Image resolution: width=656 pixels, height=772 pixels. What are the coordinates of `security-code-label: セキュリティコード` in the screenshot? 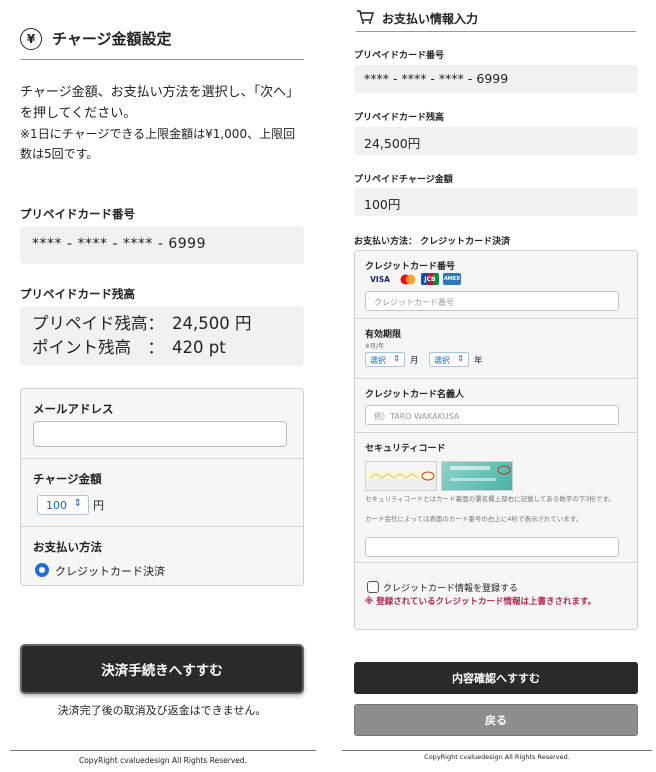 It's located at (405, 449).